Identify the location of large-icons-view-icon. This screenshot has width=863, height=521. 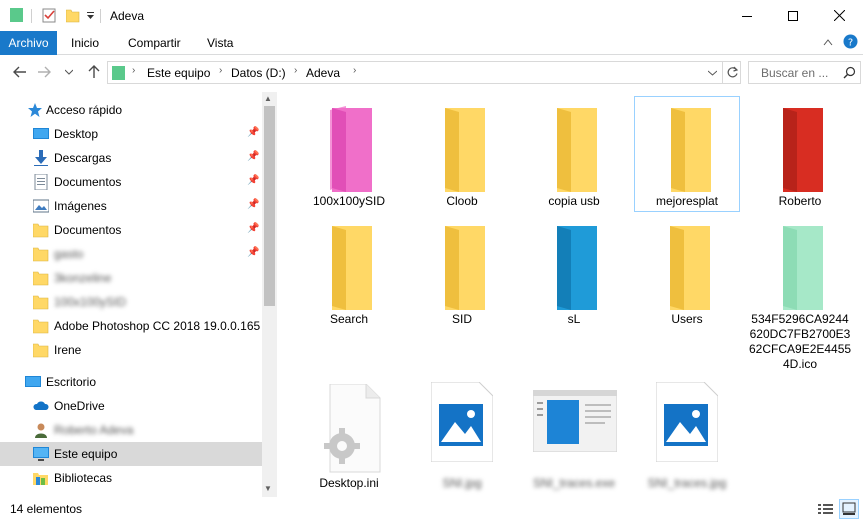
(849, 508).